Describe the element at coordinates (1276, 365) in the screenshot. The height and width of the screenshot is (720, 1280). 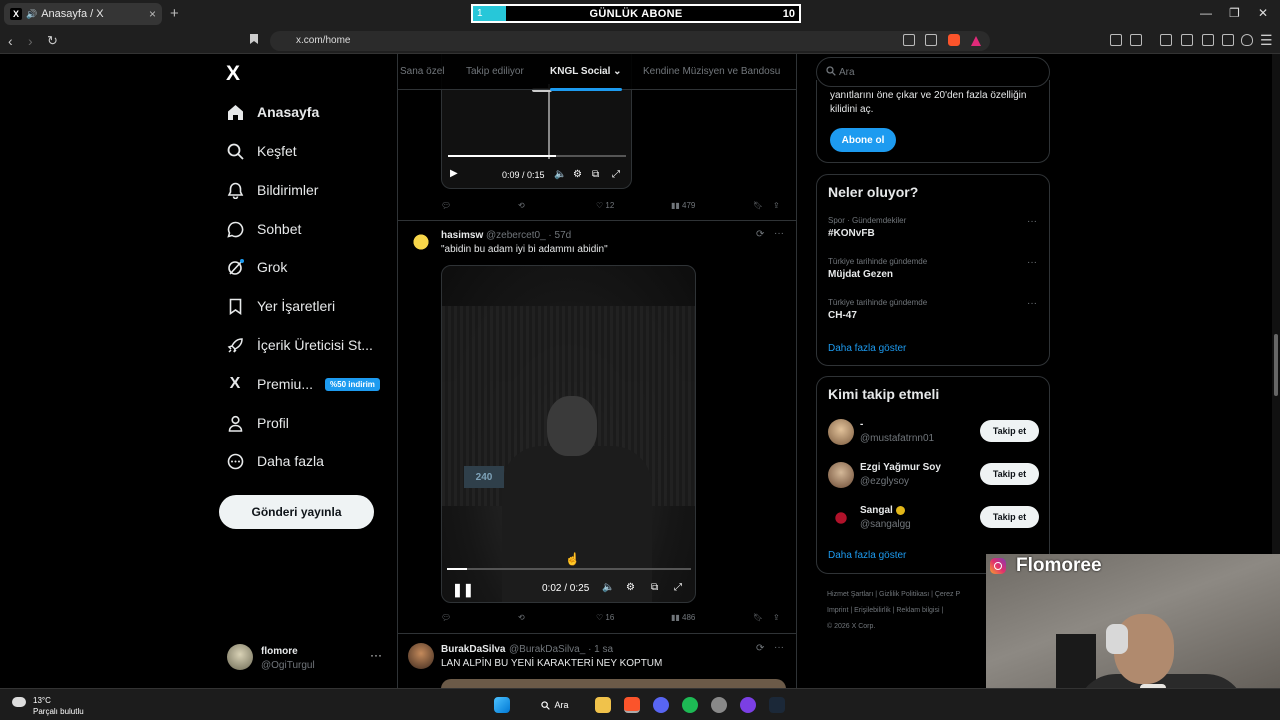
I see `scrollbar-thumb` at that location.